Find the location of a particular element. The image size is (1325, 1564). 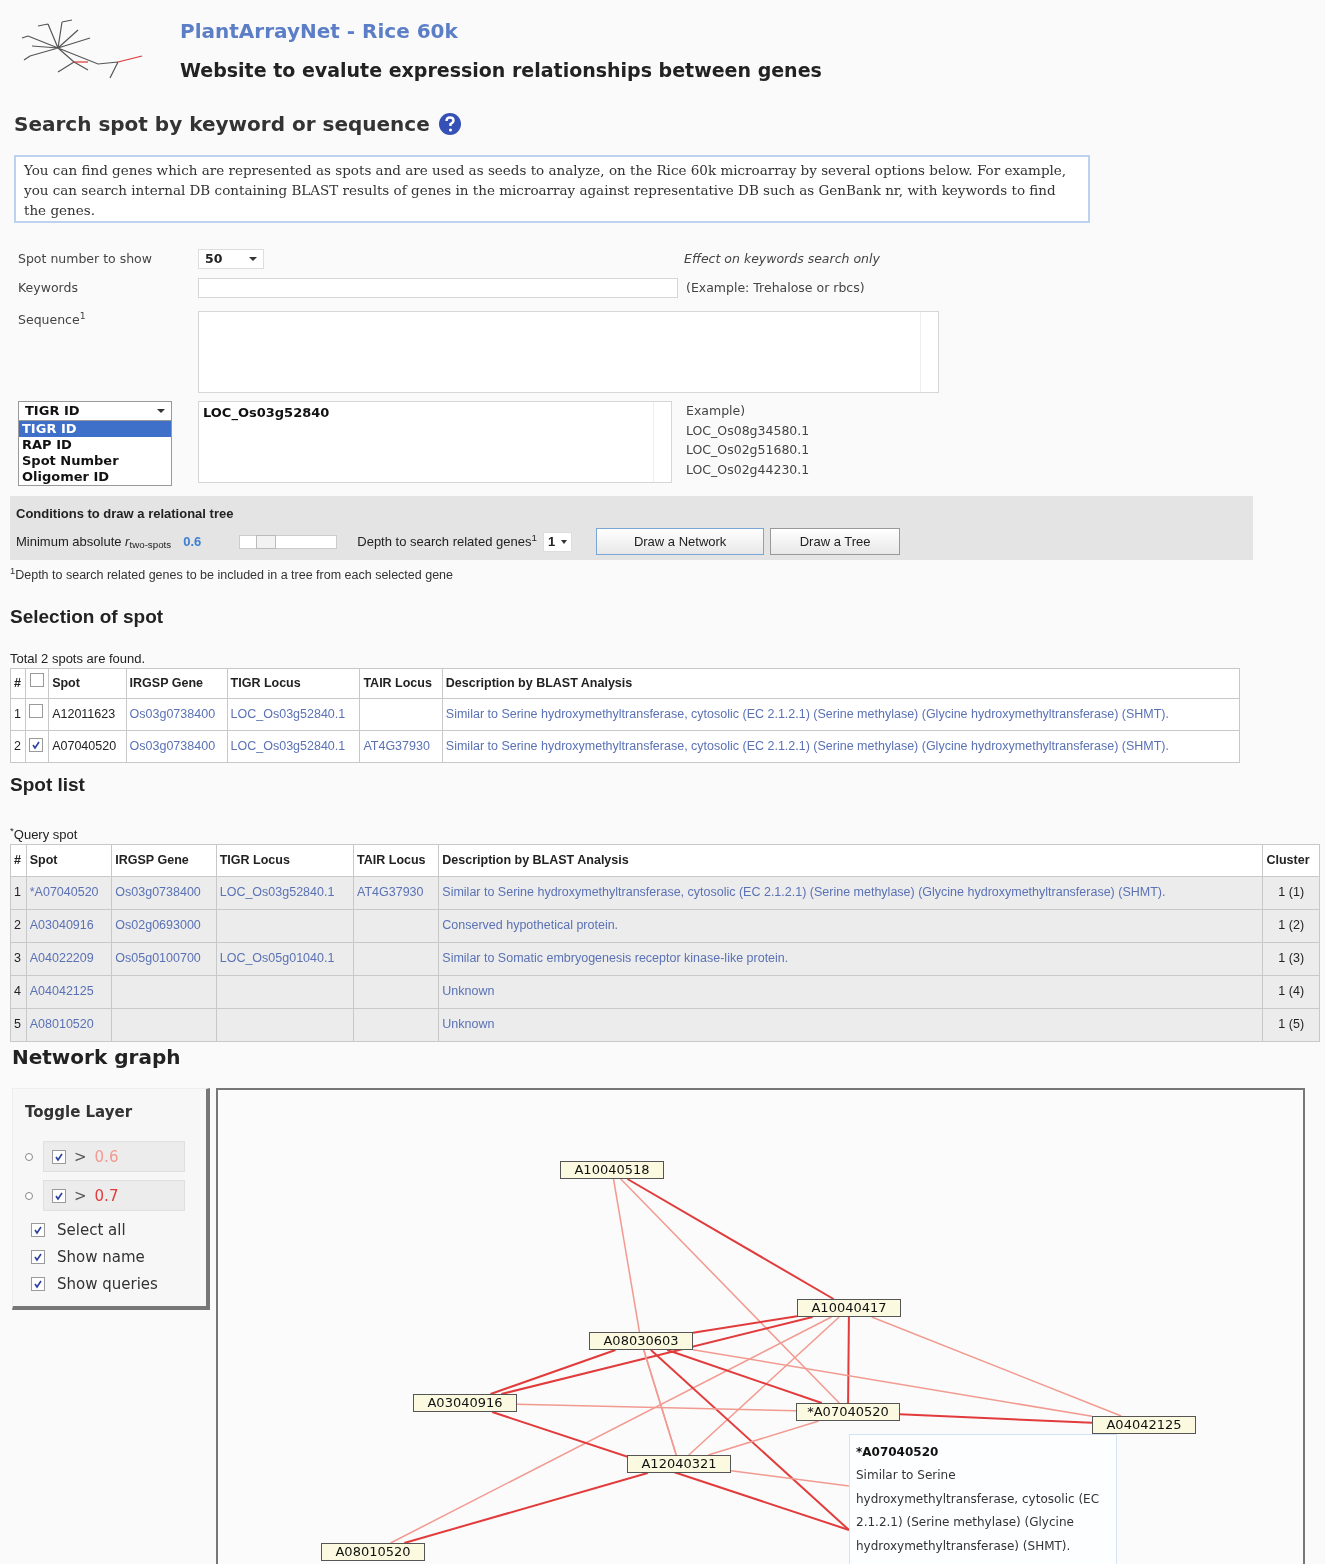

help-icon is located at coordinates (449, 124).